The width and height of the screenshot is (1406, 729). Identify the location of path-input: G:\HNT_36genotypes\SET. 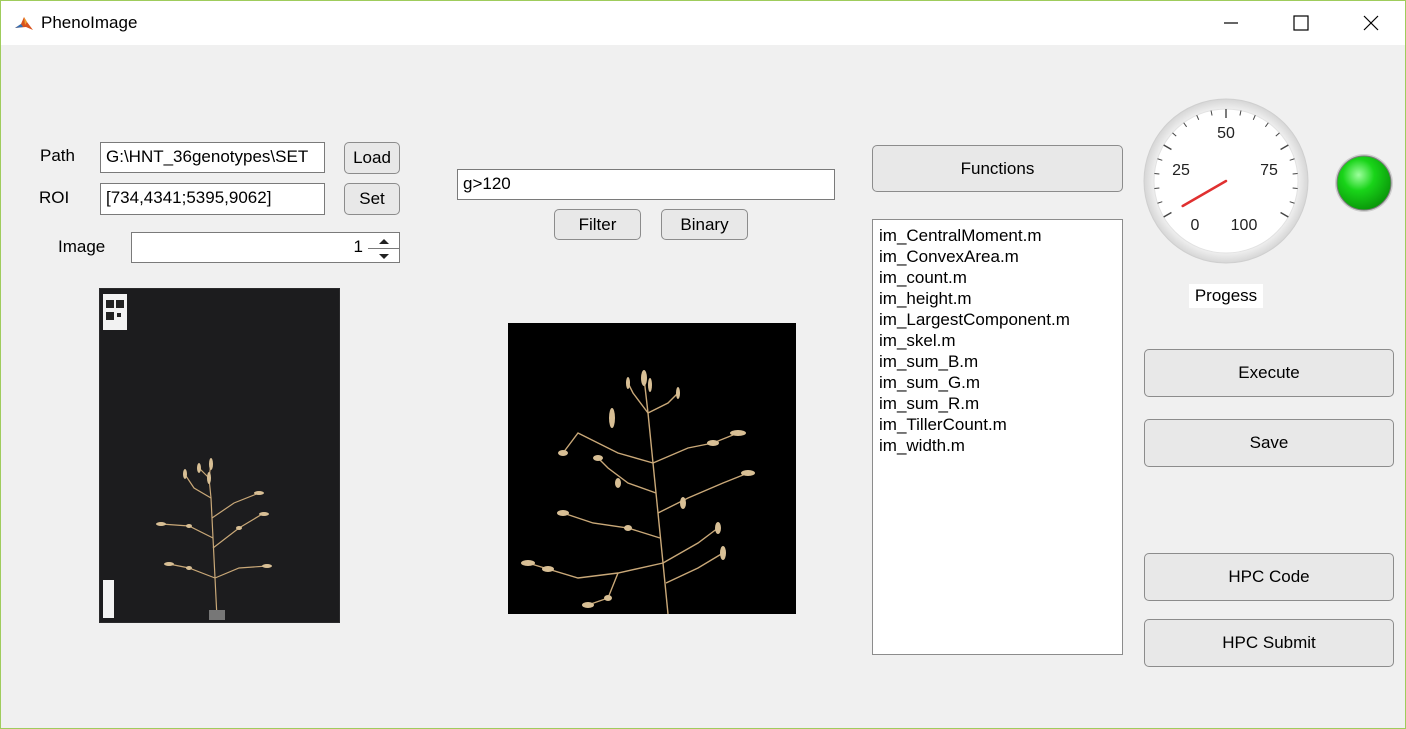
(212, 157).